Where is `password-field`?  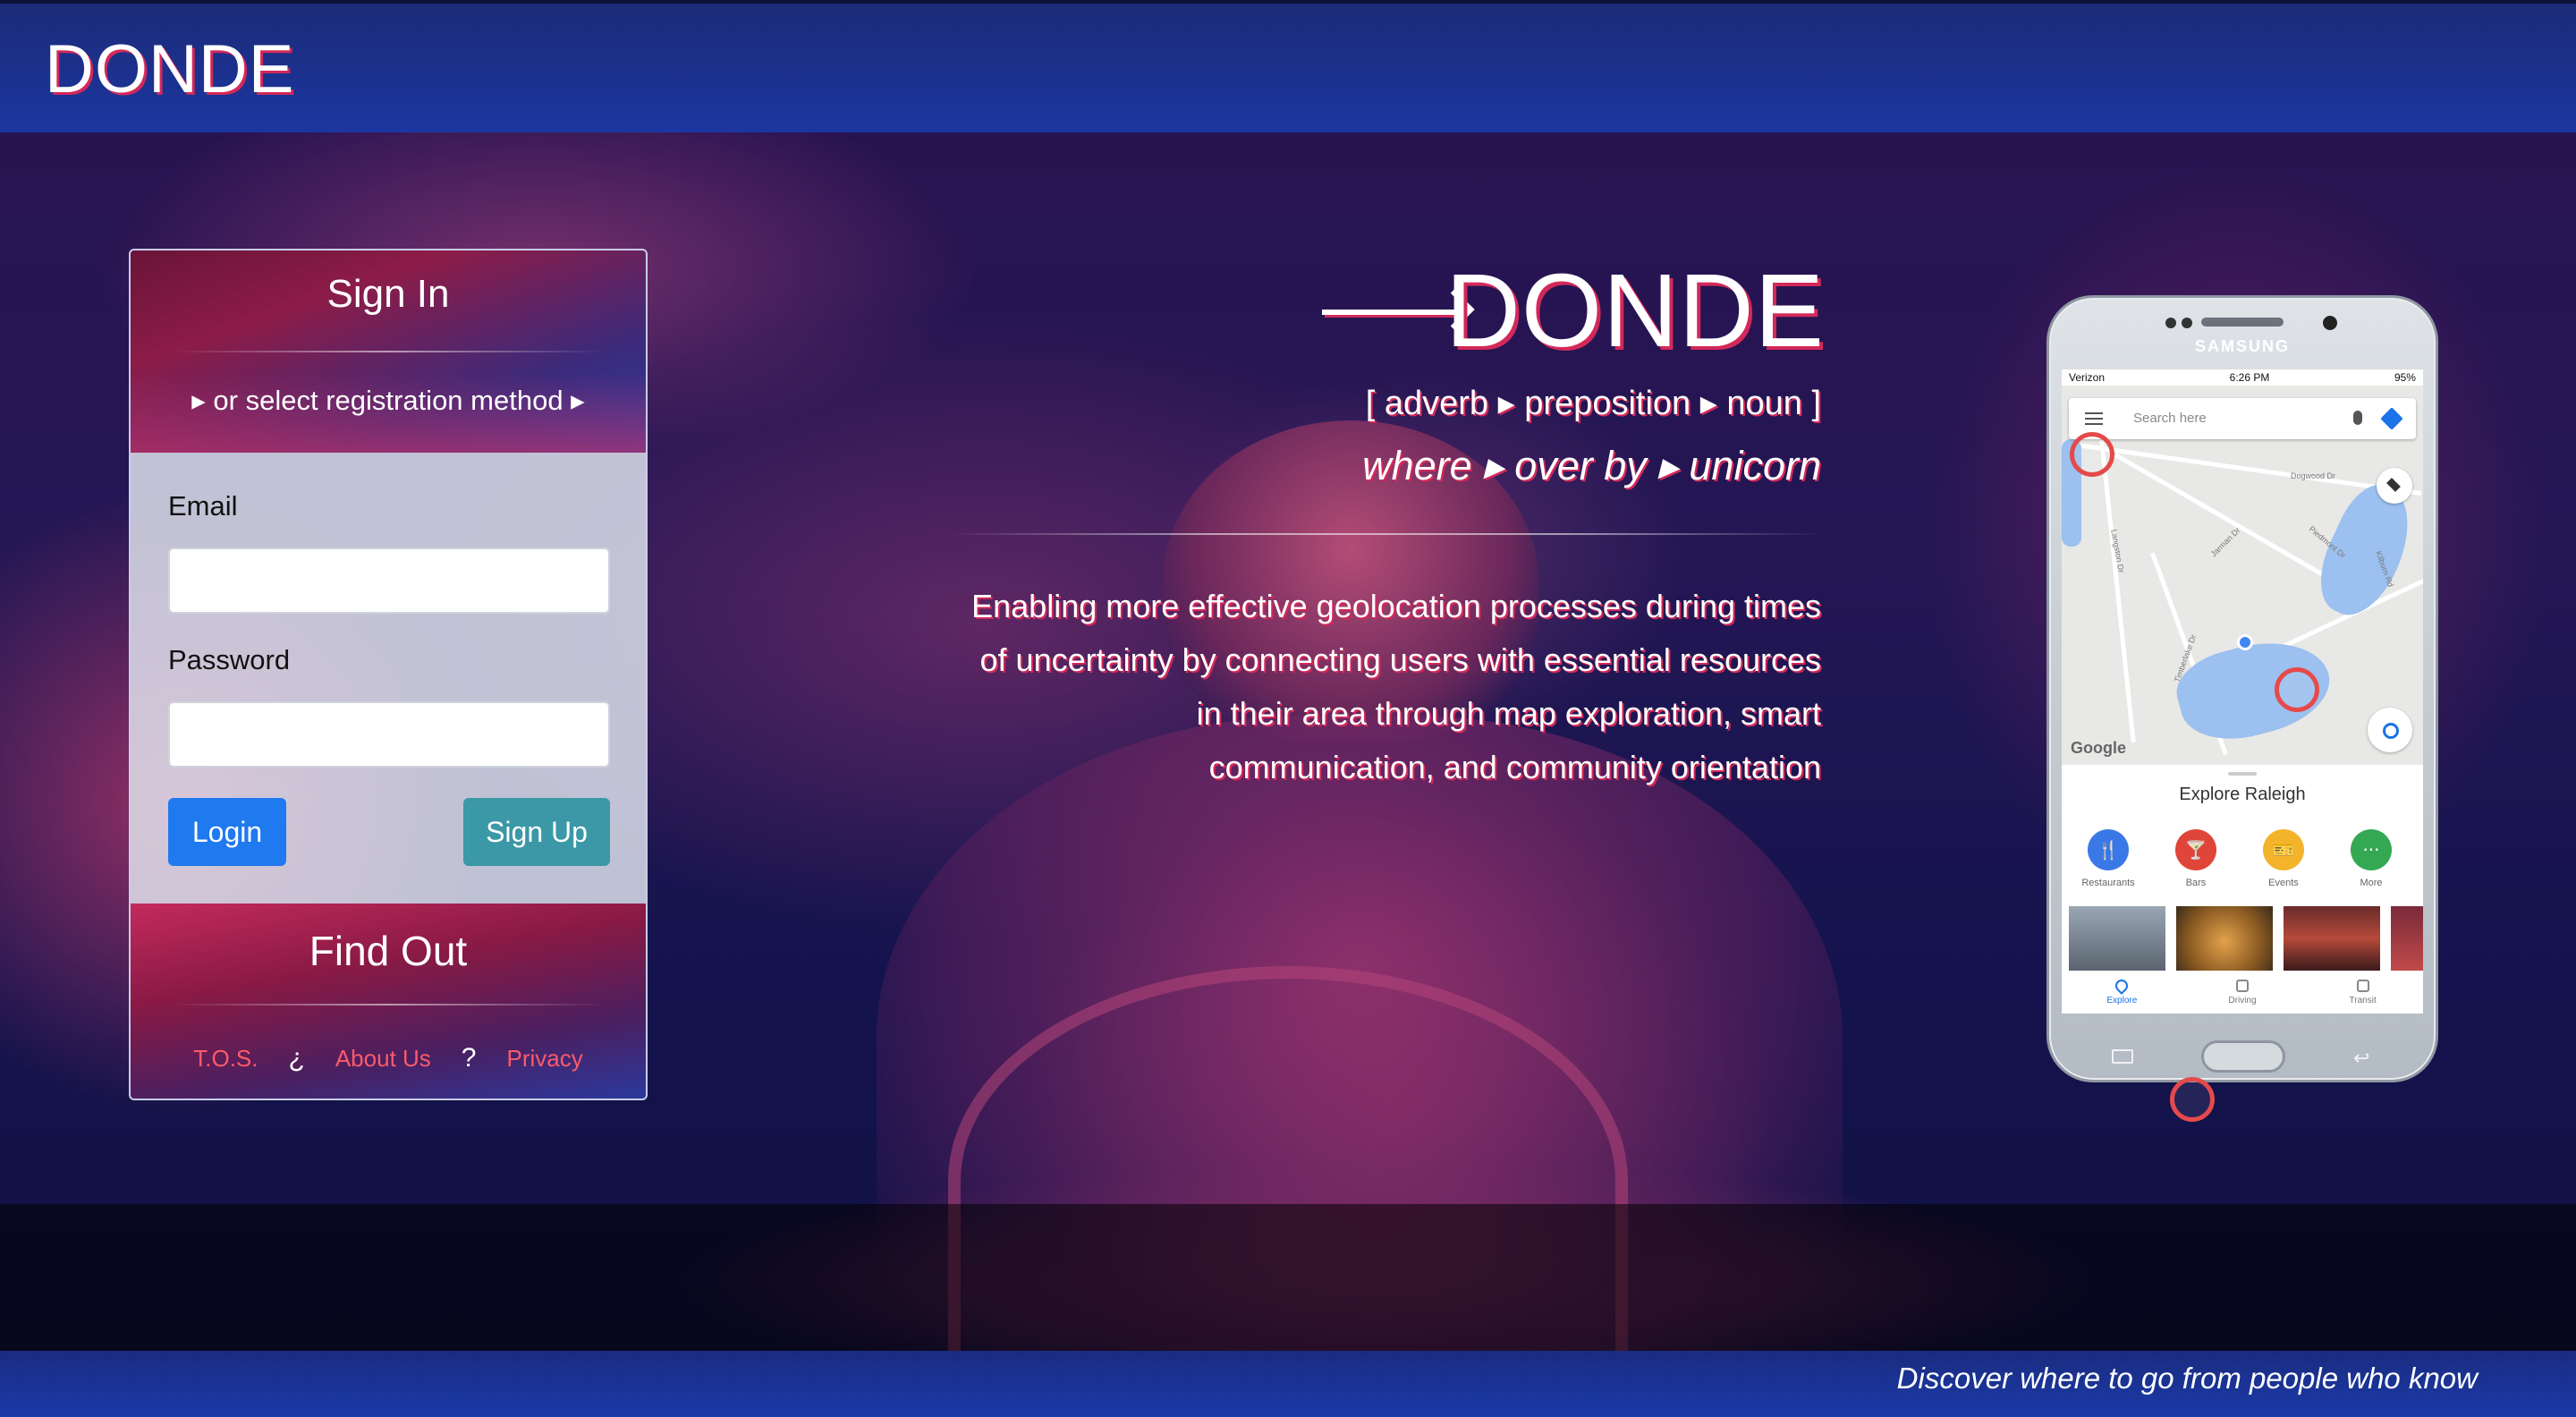 password-field is located at coordinates (389, 735).